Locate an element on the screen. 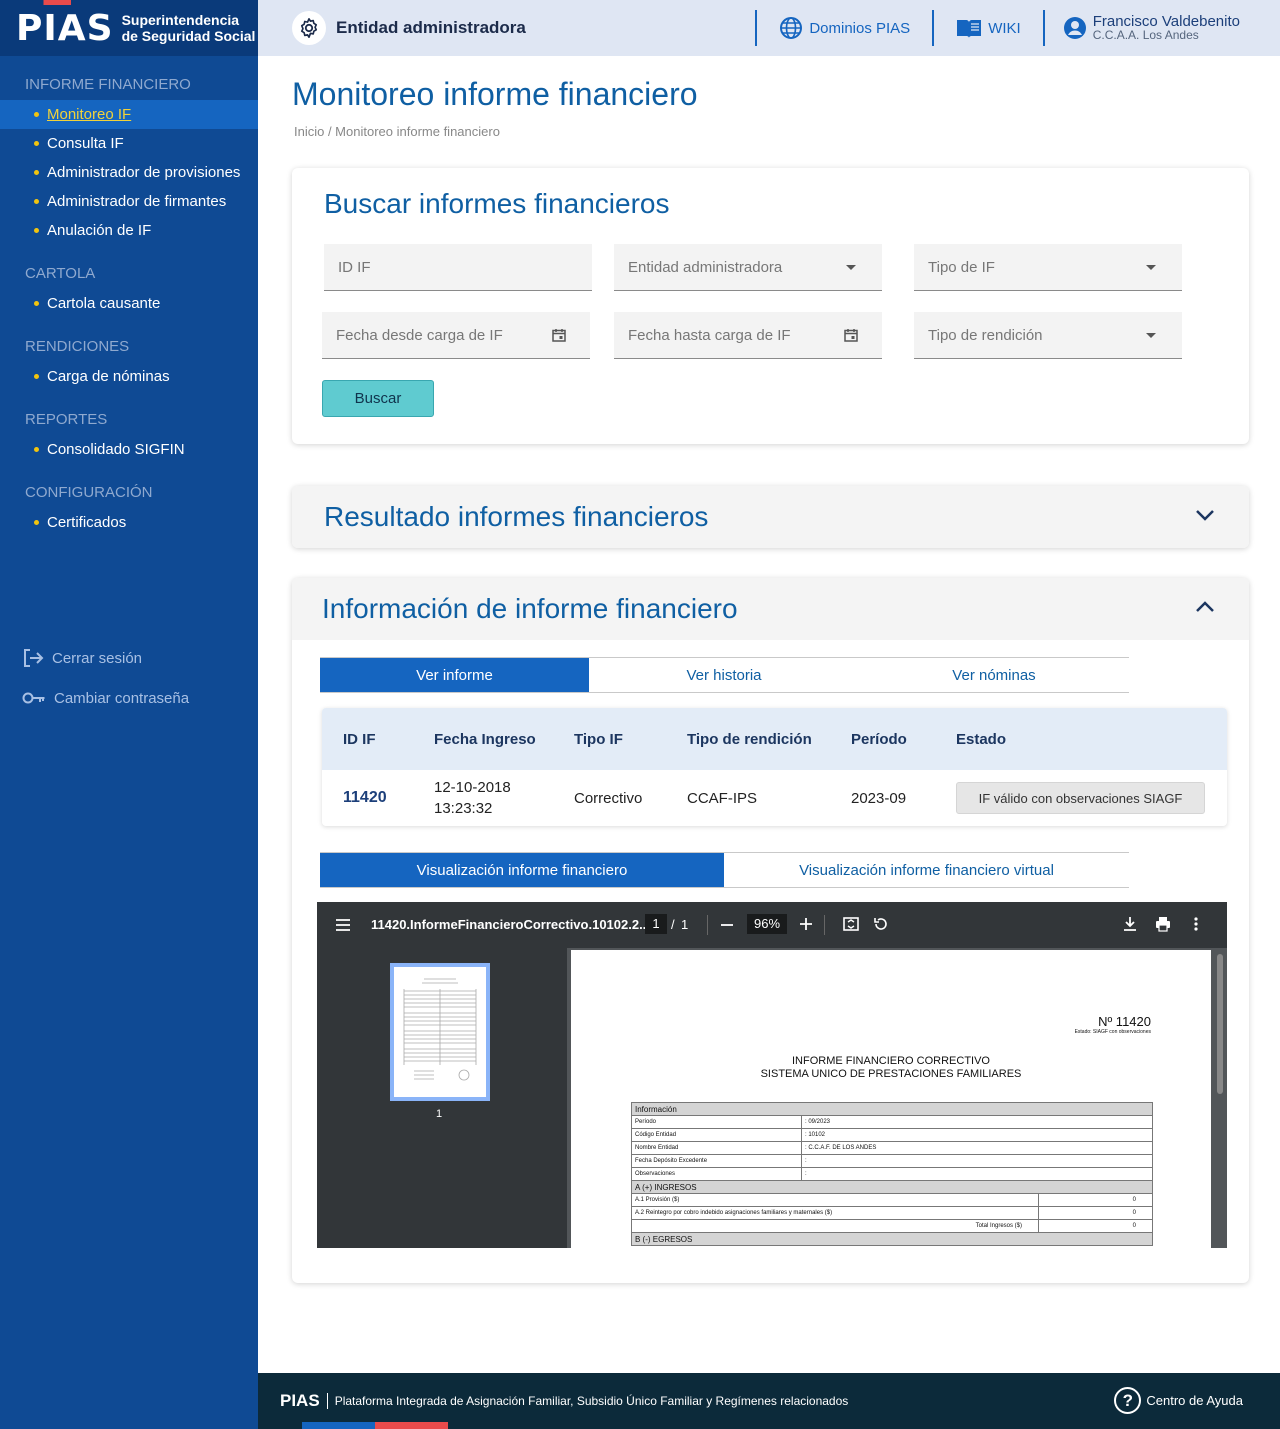  sidebar-item-consulta-if: Consulta IF is located at coordinates (129, 143).